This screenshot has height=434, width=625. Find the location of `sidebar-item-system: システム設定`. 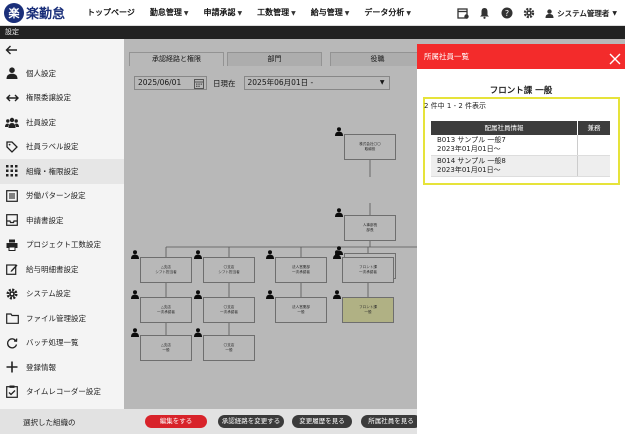

sidebar-item-system: システム設定 is located at coordinates (62, 294).